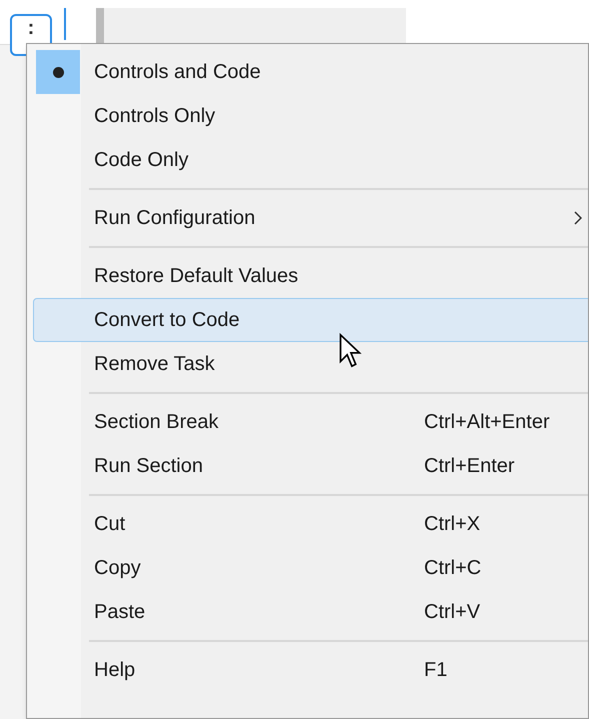  I want to click on menu-item-label: Paste, so click(120, 612).